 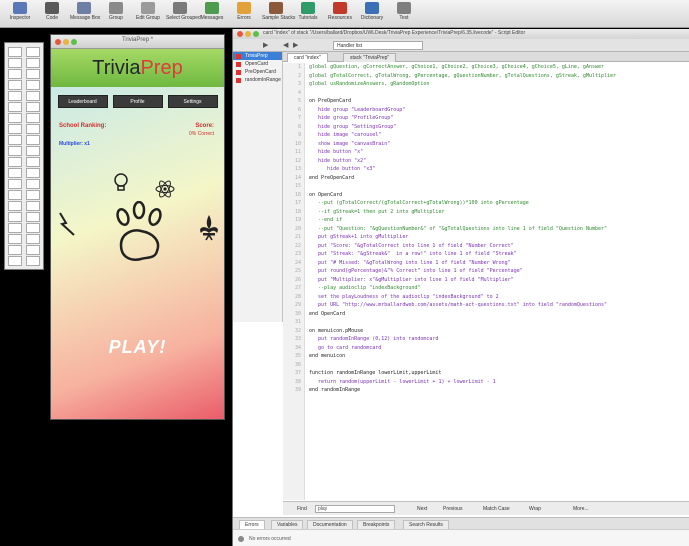 What do you see at coordinates (499, 161) in the screenshot?
I see `code-line: hide button "x2"` at bounding box center [499, 161].